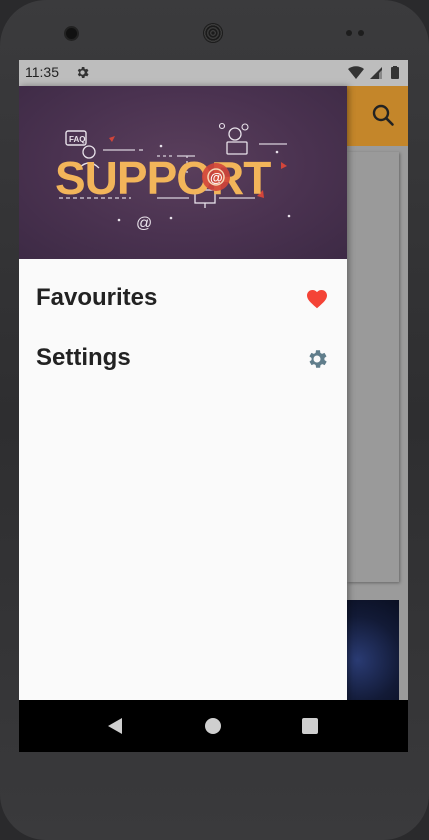  I want to click on front-camera, so click(71, 33).